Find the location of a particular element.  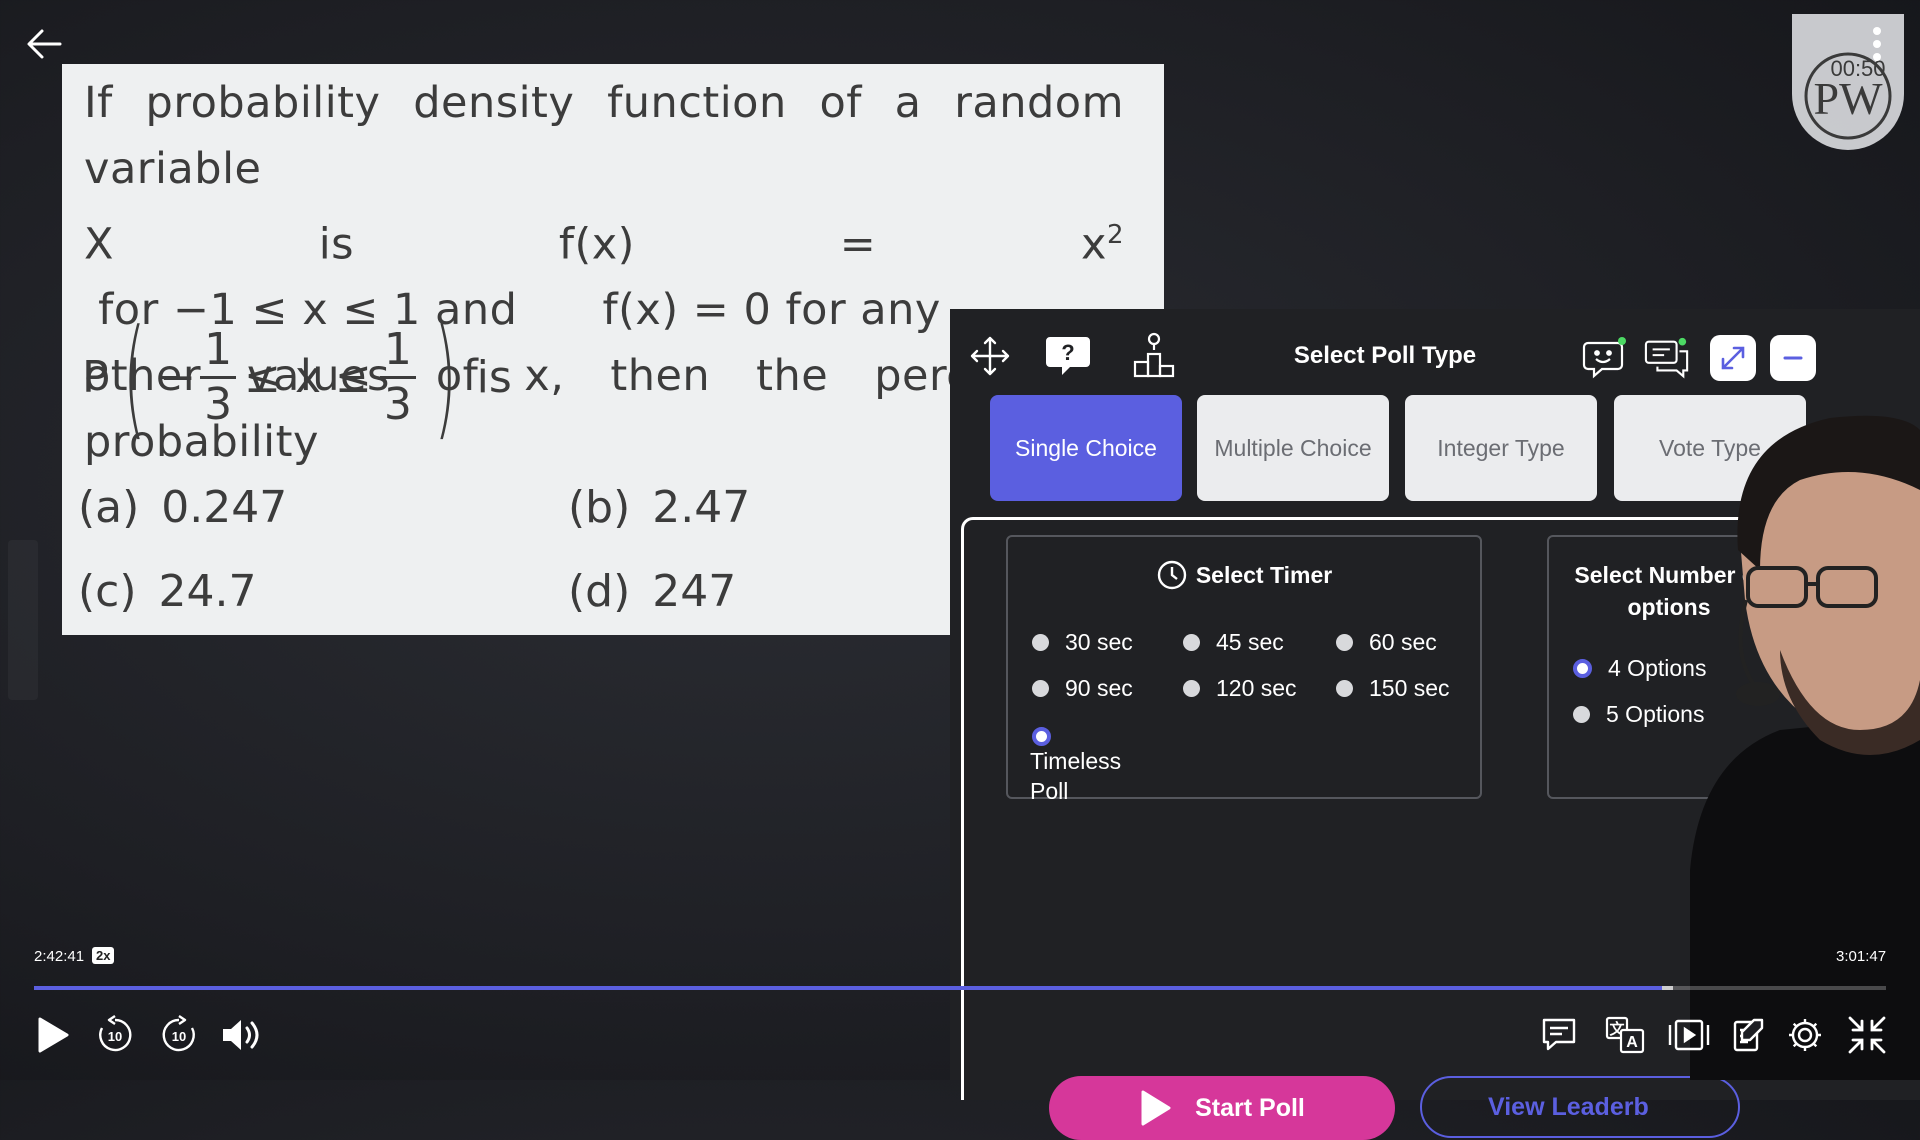

exit-fullscreen-icon is located at coordinates (1867, 1035).